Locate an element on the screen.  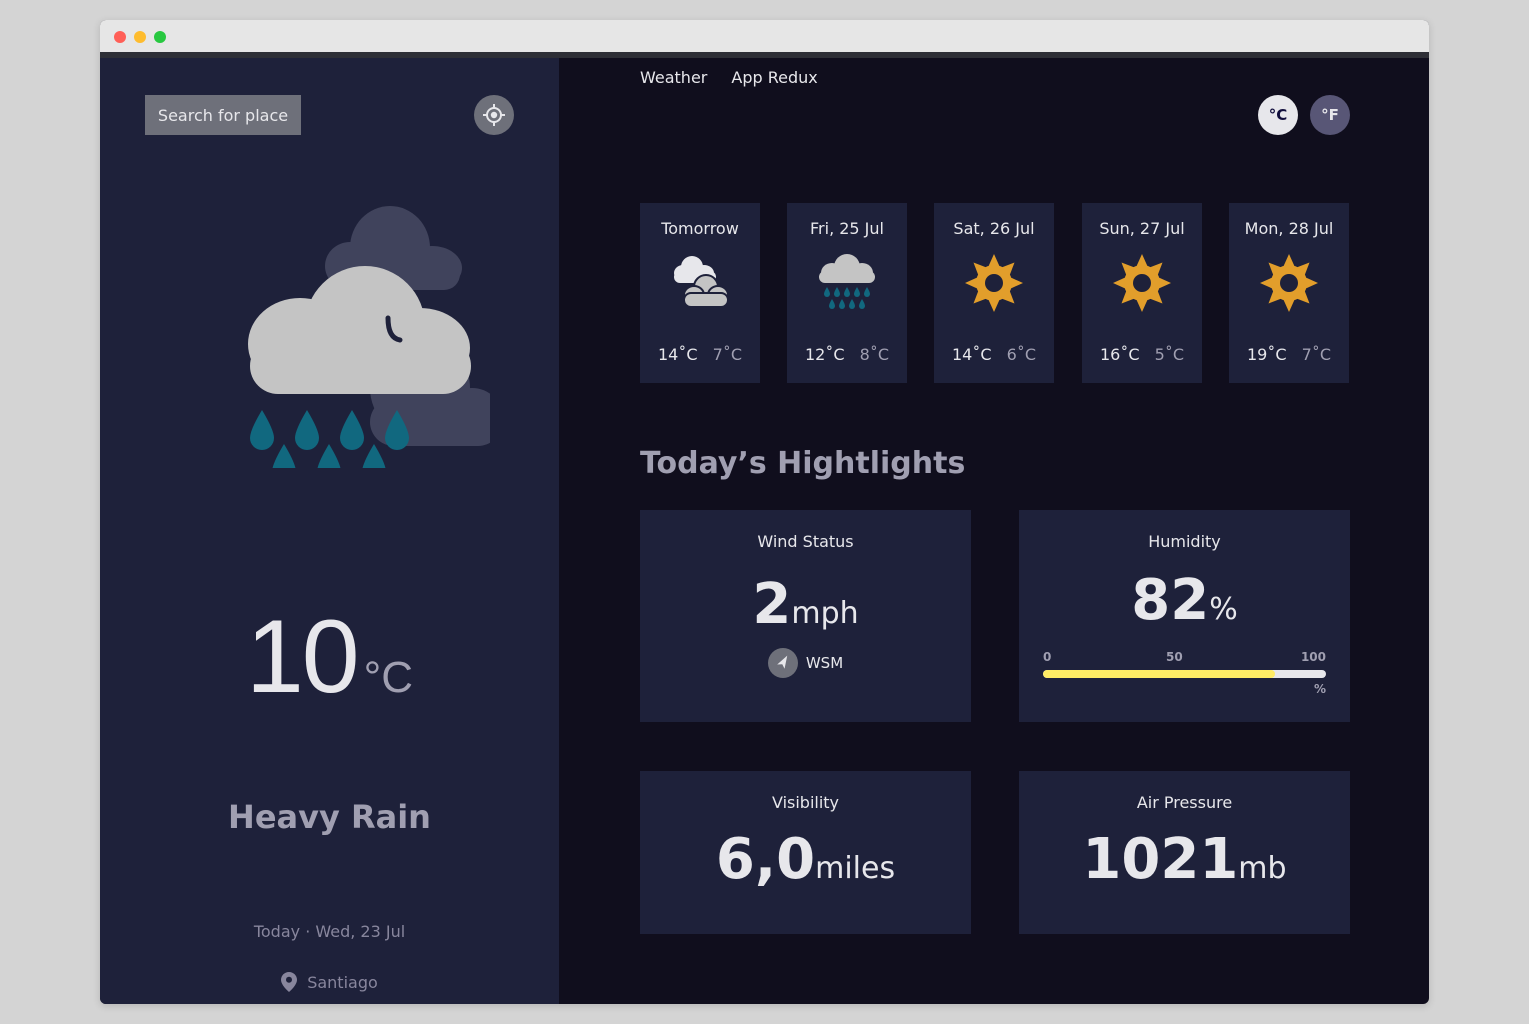
pressure-label: Air Pressure is located at coordinates (1184, 802).